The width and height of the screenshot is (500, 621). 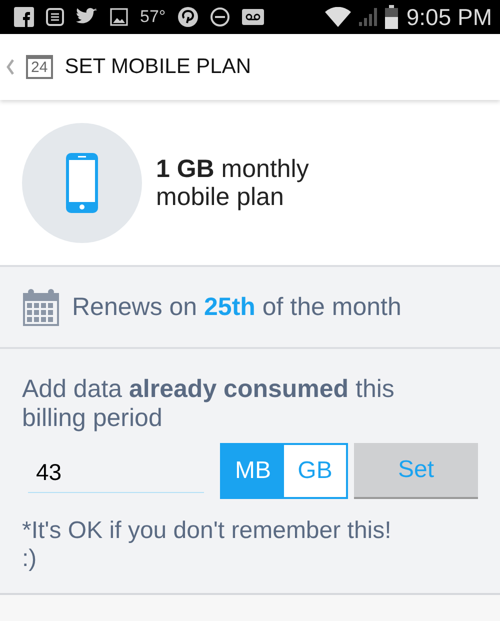 What do you see at coordinates (209, 404) in the screenshot?
I see `consumed-prompt: Add data already consumed this billing period` at bounding box center [209, 404].